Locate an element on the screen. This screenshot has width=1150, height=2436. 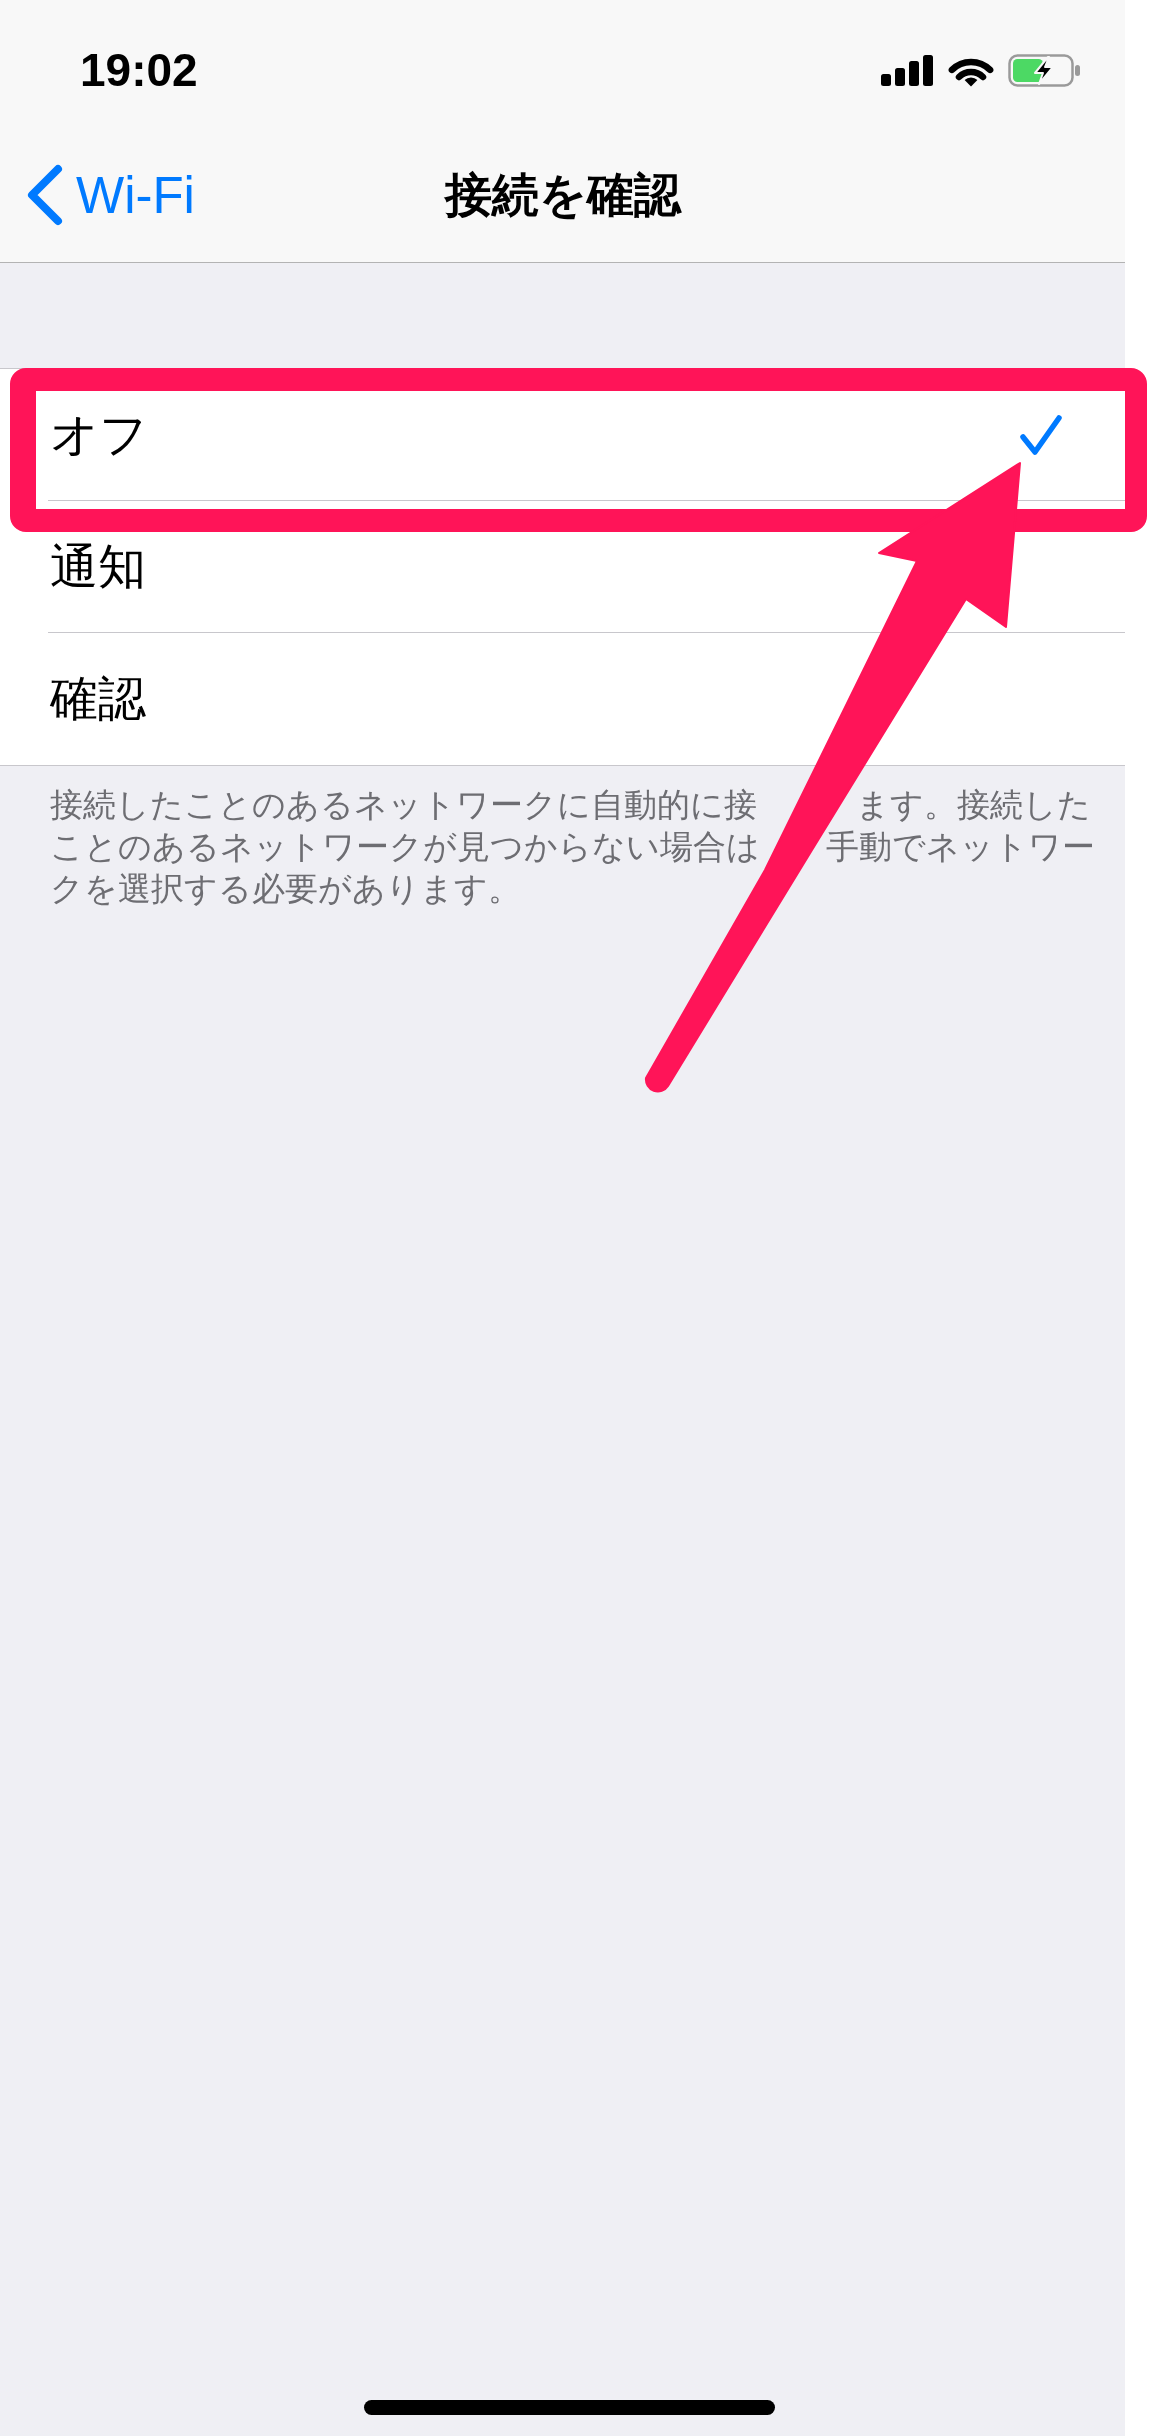
back-button: Wi-Fi is located at coordinates (110, 195).